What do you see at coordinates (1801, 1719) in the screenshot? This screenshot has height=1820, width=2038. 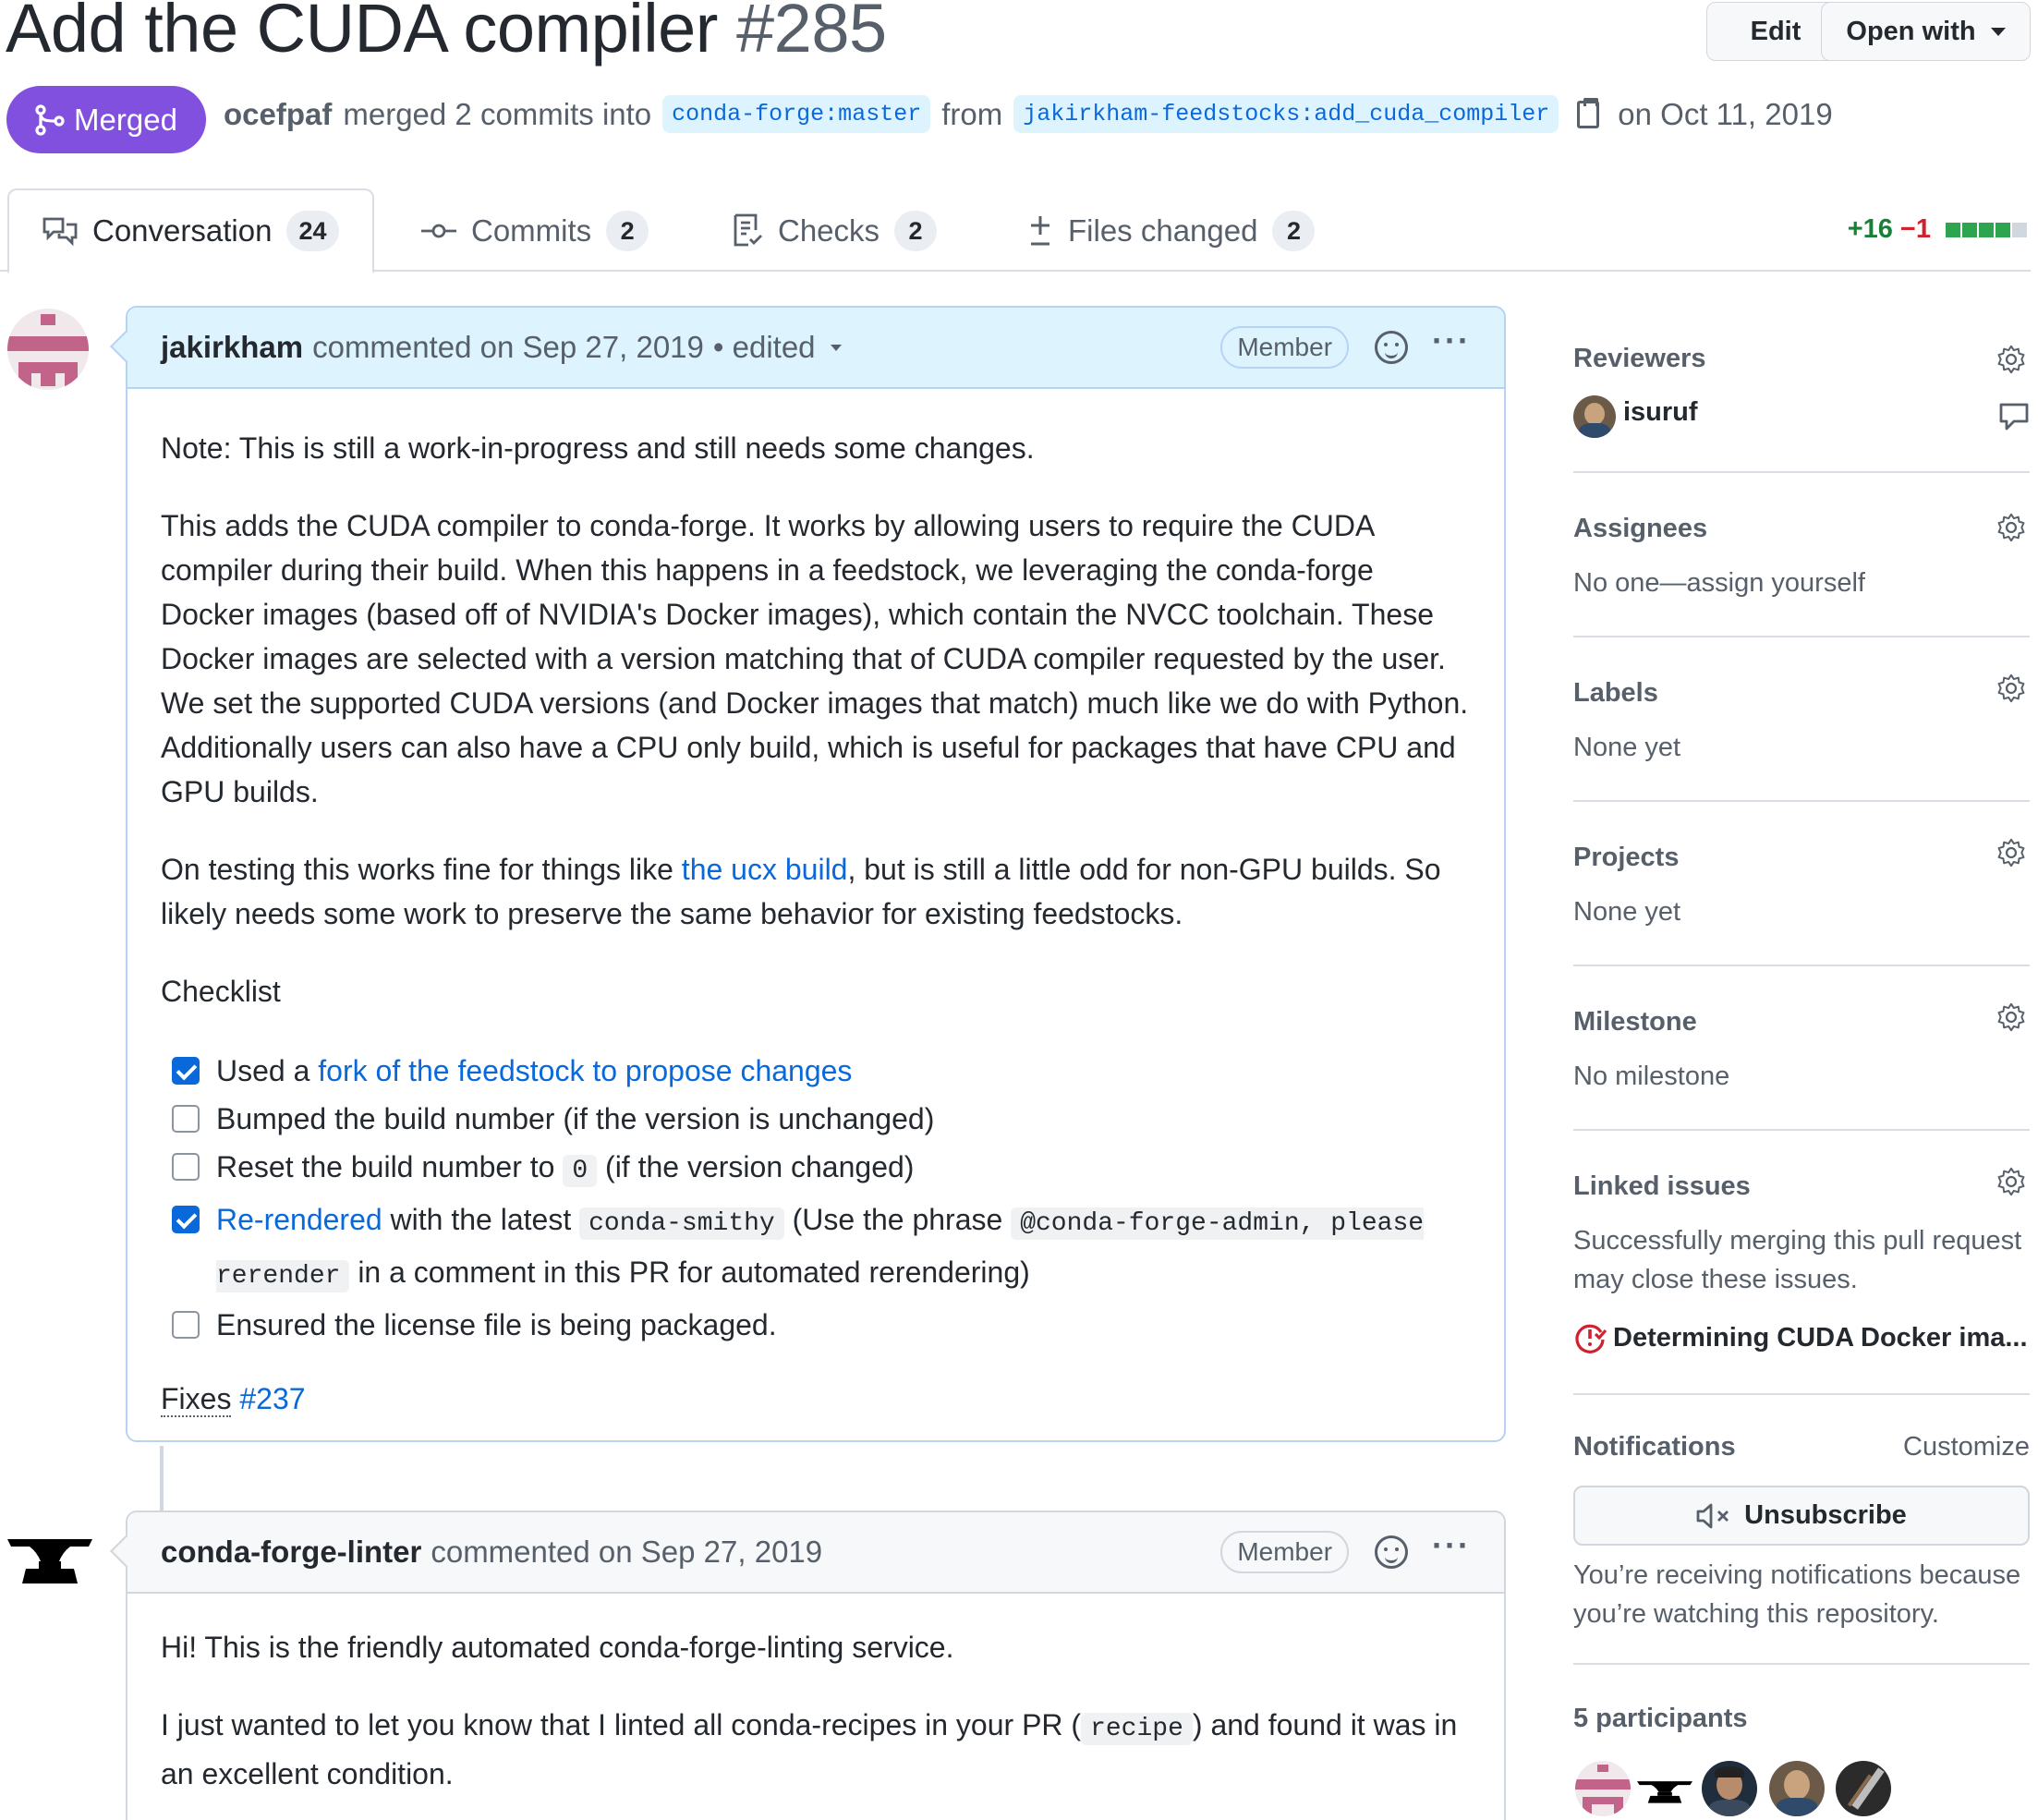 I see `sidebar-participants: 5 participants` at bounding box center [1801, 1719].